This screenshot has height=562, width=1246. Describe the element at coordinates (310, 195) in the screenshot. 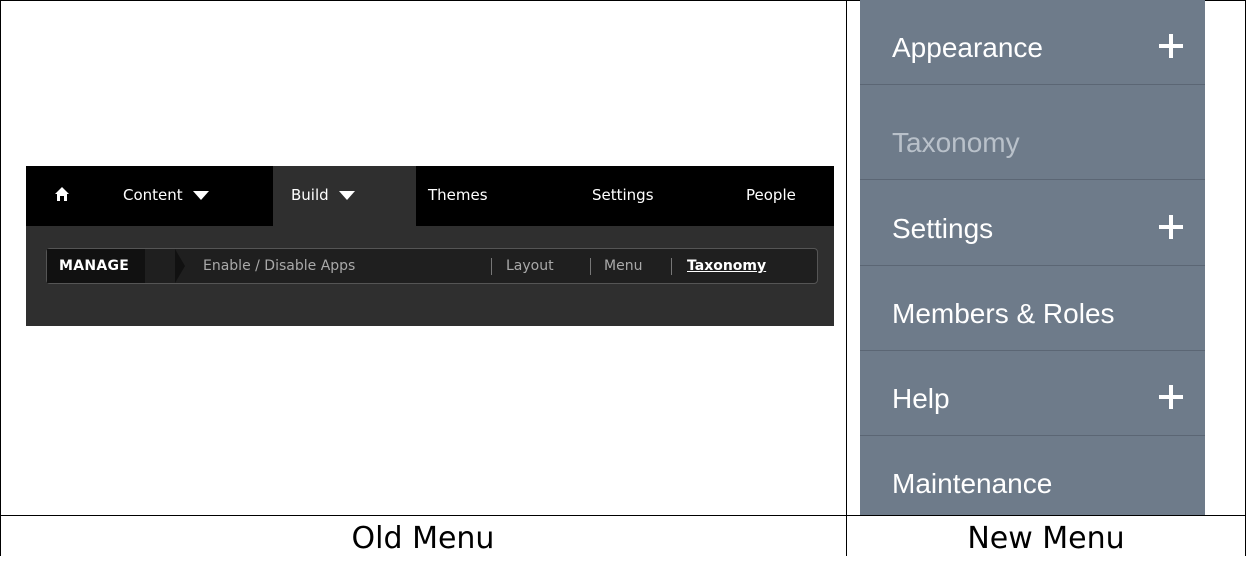

I see `nav-item-build-label: Build` at that location.